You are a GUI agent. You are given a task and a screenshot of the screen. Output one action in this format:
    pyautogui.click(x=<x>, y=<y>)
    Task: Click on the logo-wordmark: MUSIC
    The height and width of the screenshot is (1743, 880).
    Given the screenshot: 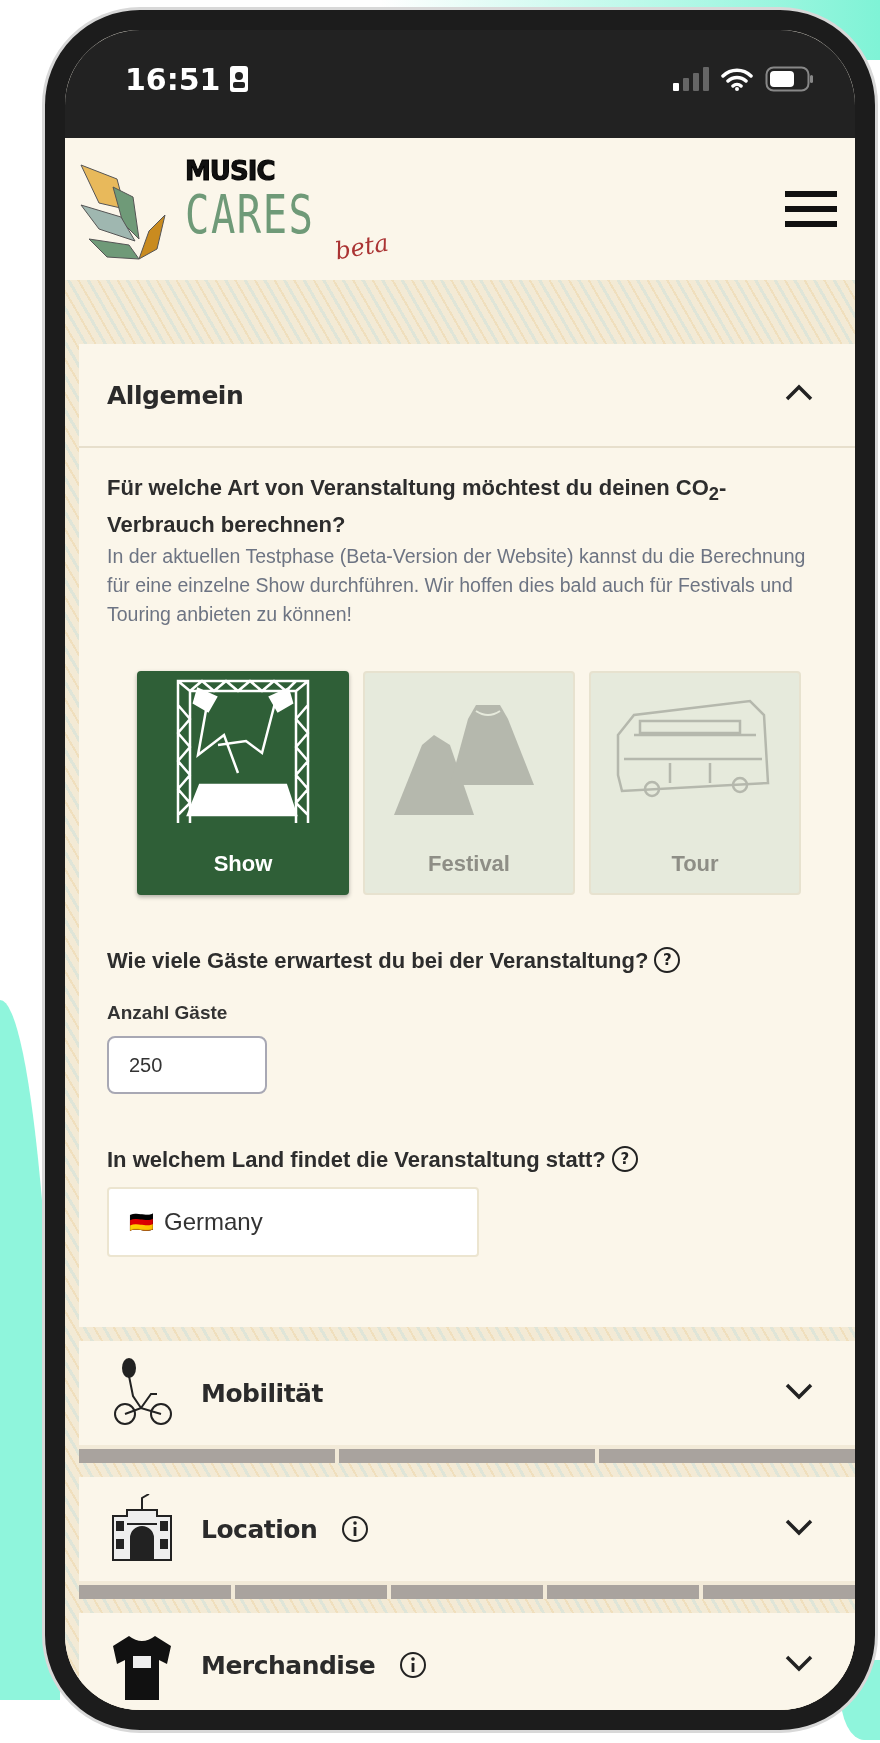 What is the action you would take?
    pyautogui.click(x=230, y=171)
    